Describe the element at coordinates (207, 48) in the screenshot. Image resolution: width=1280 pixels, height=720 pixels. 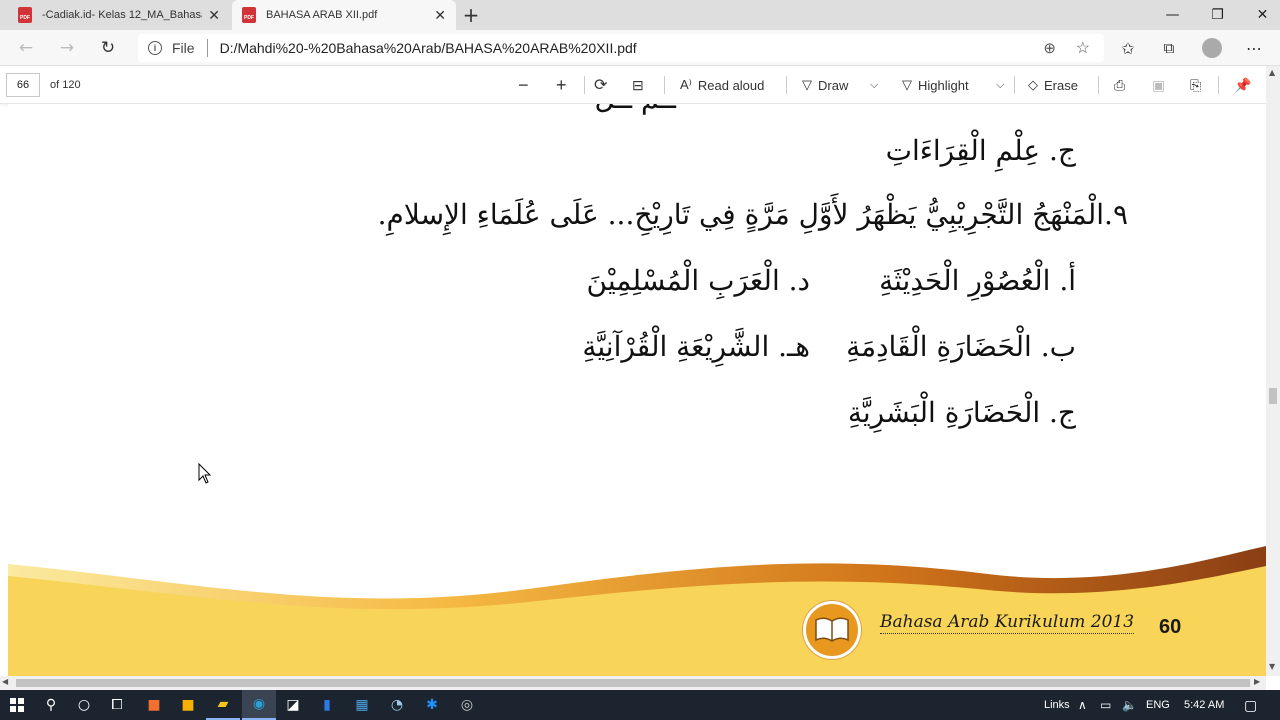
I see `divider` at that location.